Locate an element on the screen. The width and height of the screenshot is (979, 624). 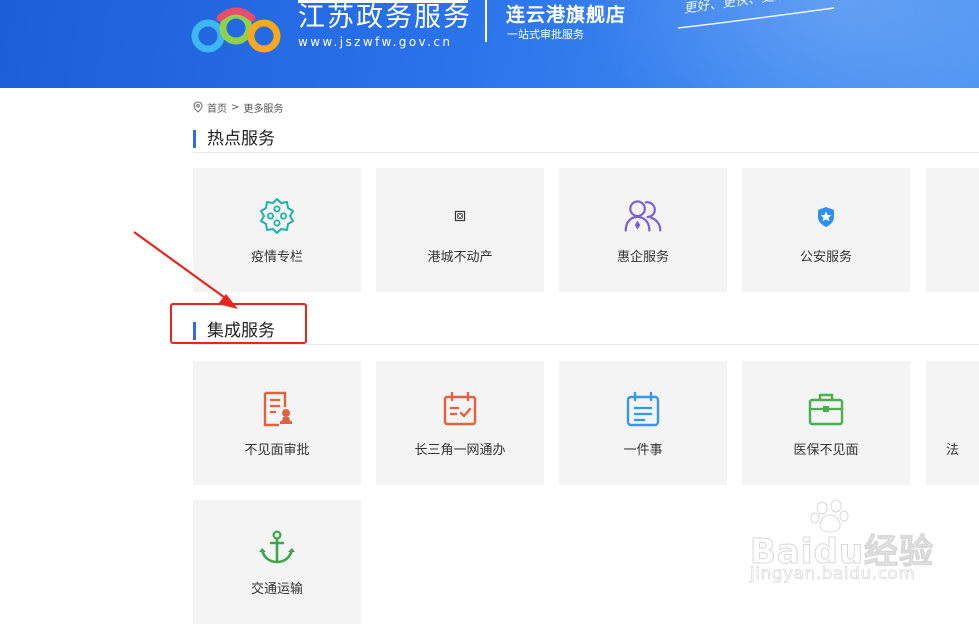
anchor-icon is located at coordinates (277, 548).